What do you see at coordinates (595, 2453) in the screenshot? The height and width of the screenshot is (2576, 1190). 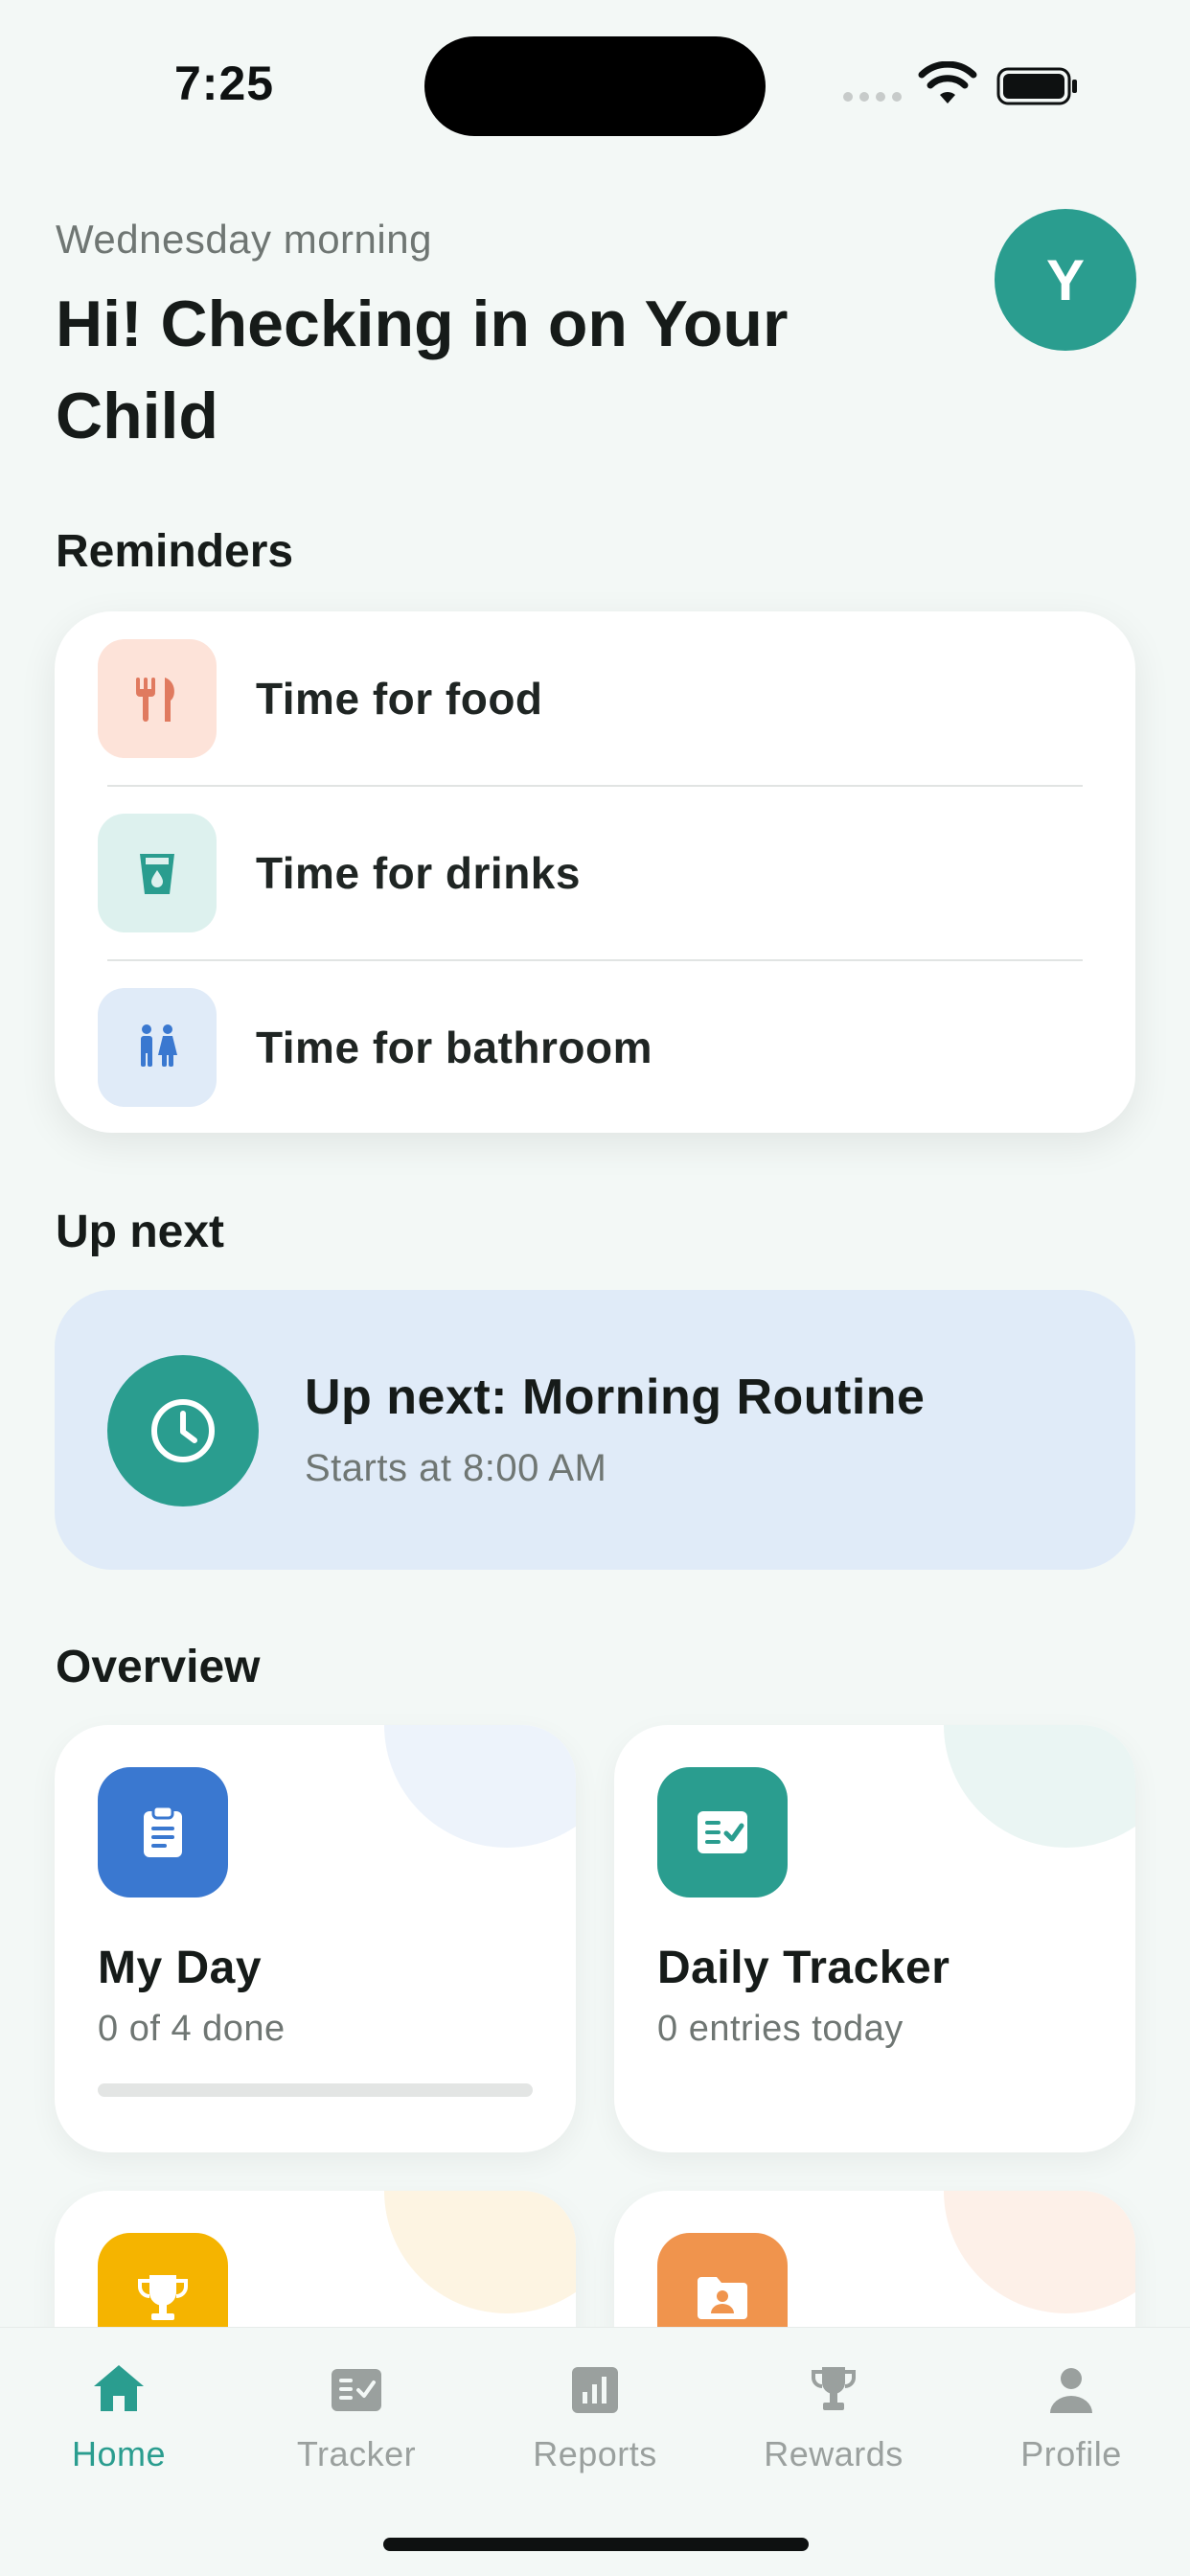 I see `tab-label: Reports` at bounding box center [595, 2453].